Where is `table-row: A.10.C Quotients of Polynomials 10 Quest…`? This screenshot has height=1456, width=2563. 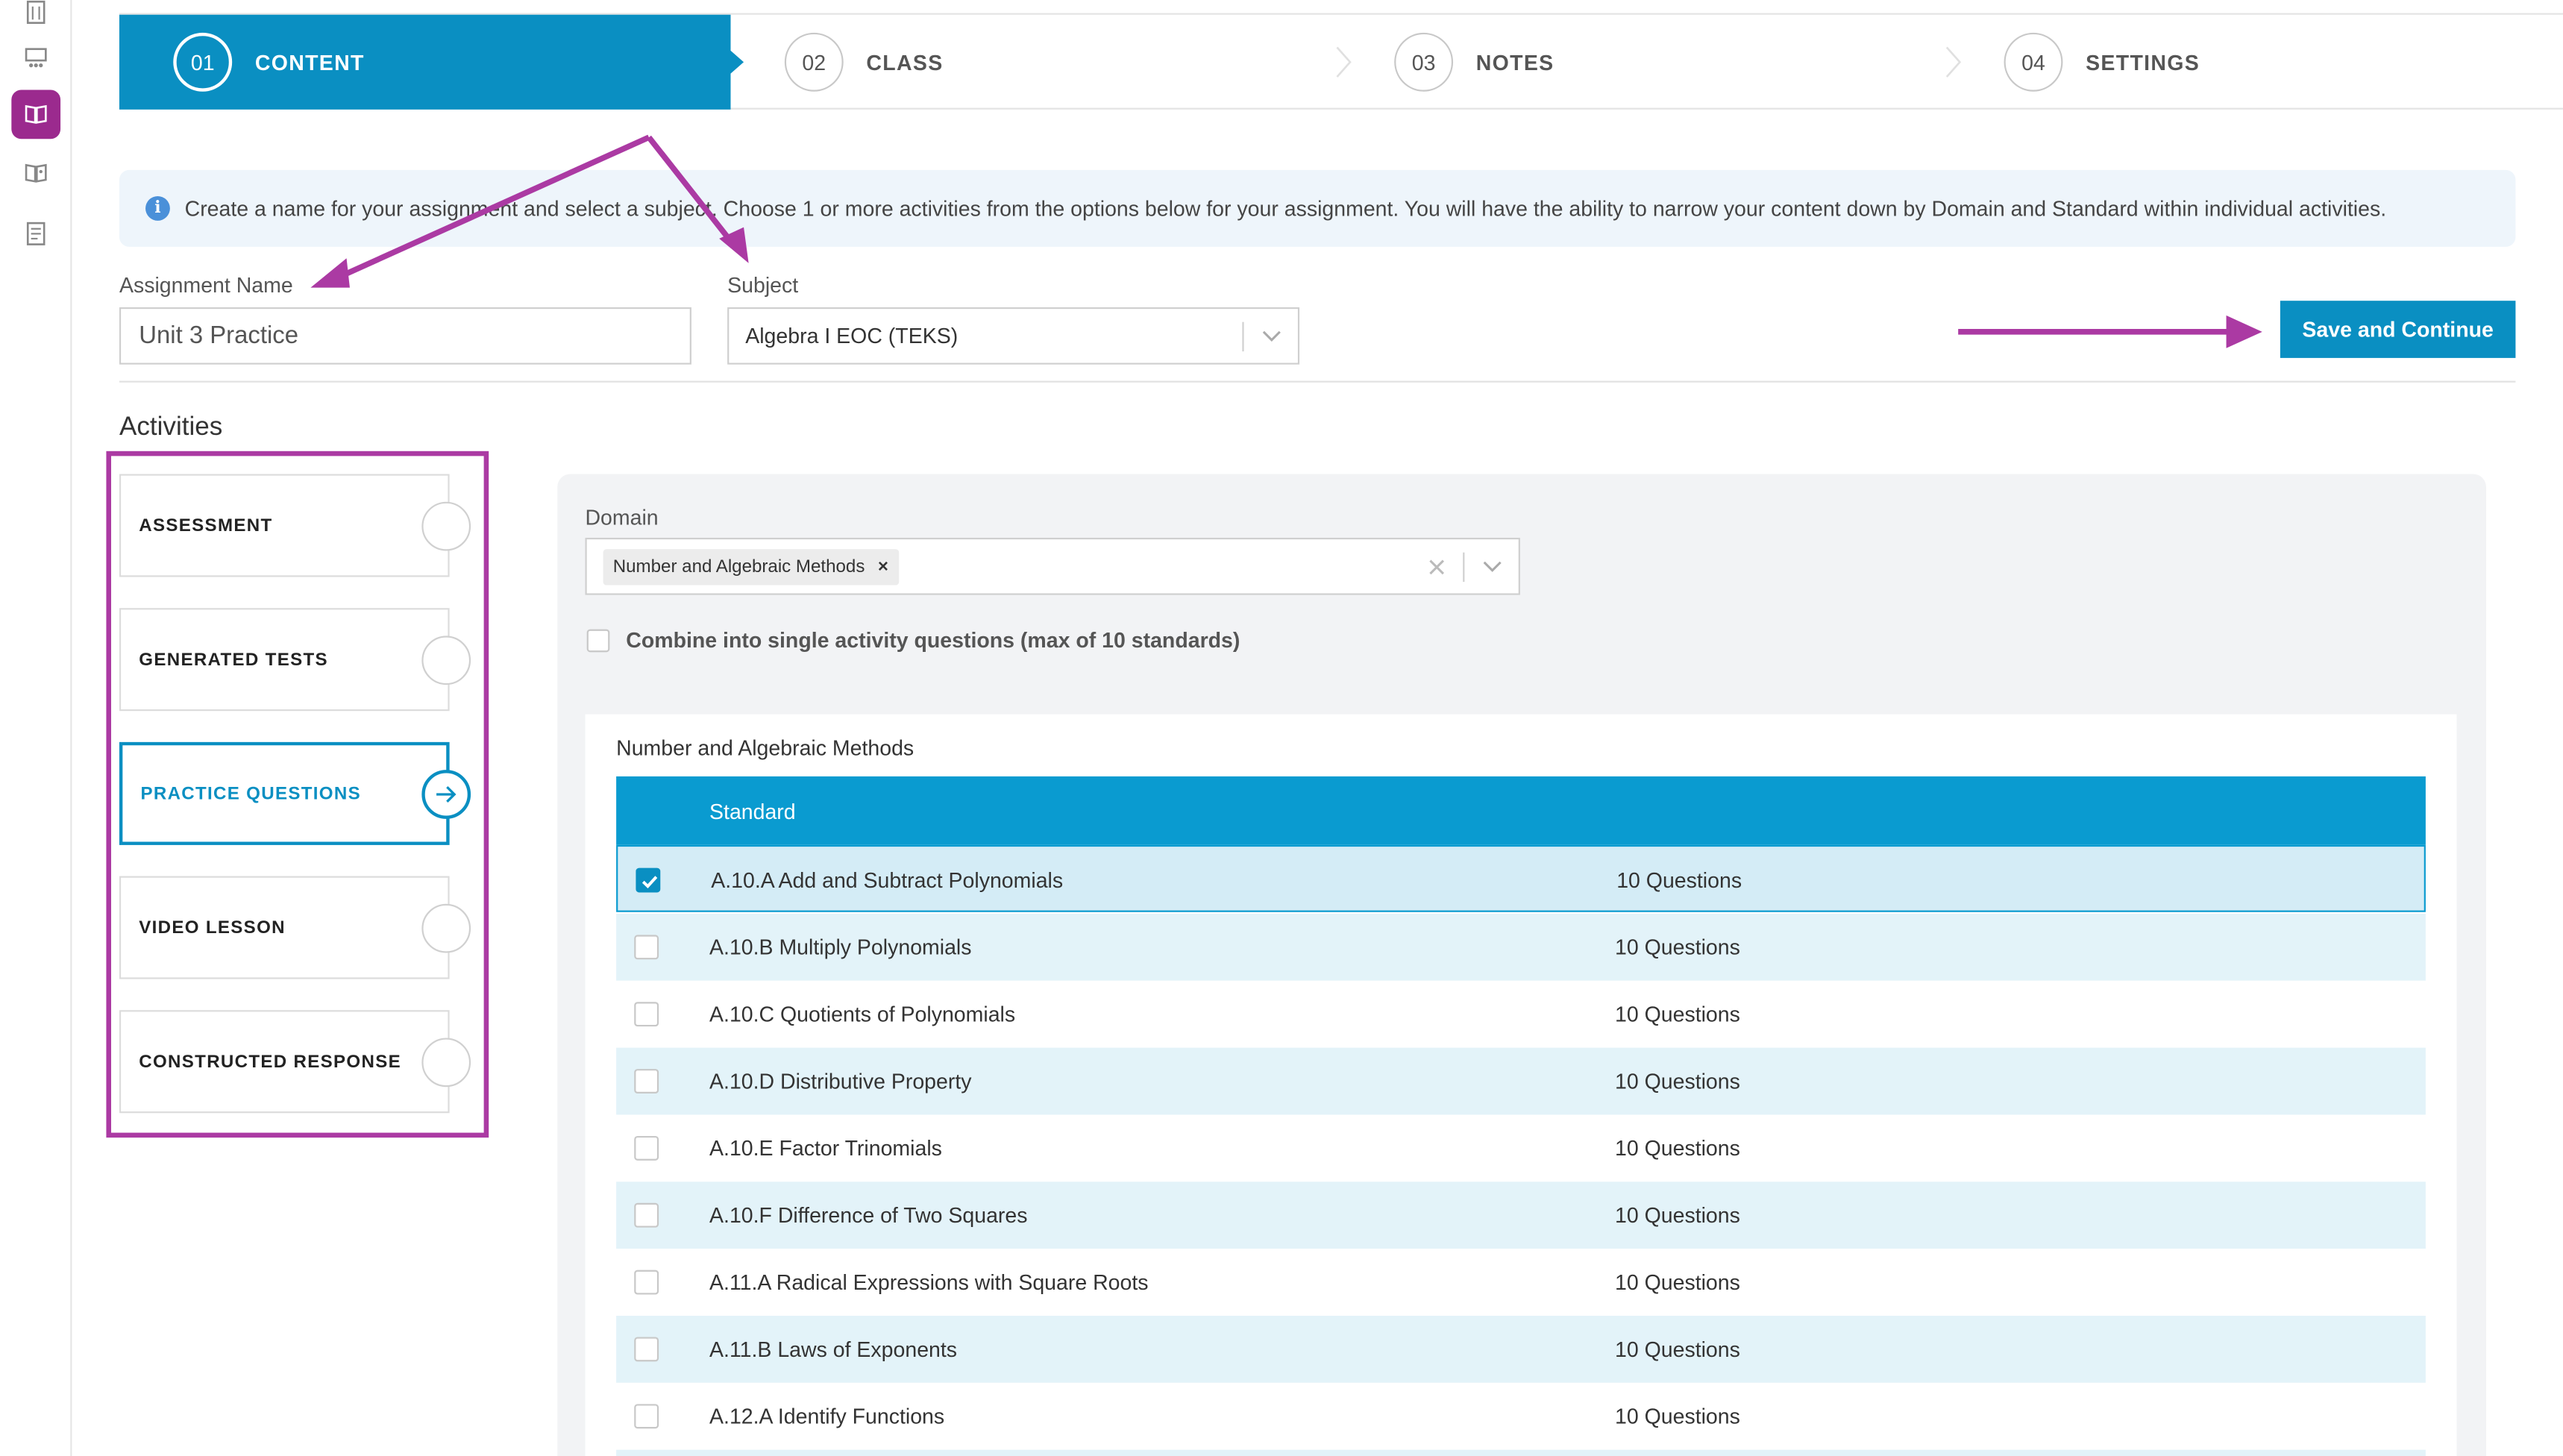 table-row: A.10.C Quotients of Polynomials 10 Quest… is located at coordinates (1521, 1014).